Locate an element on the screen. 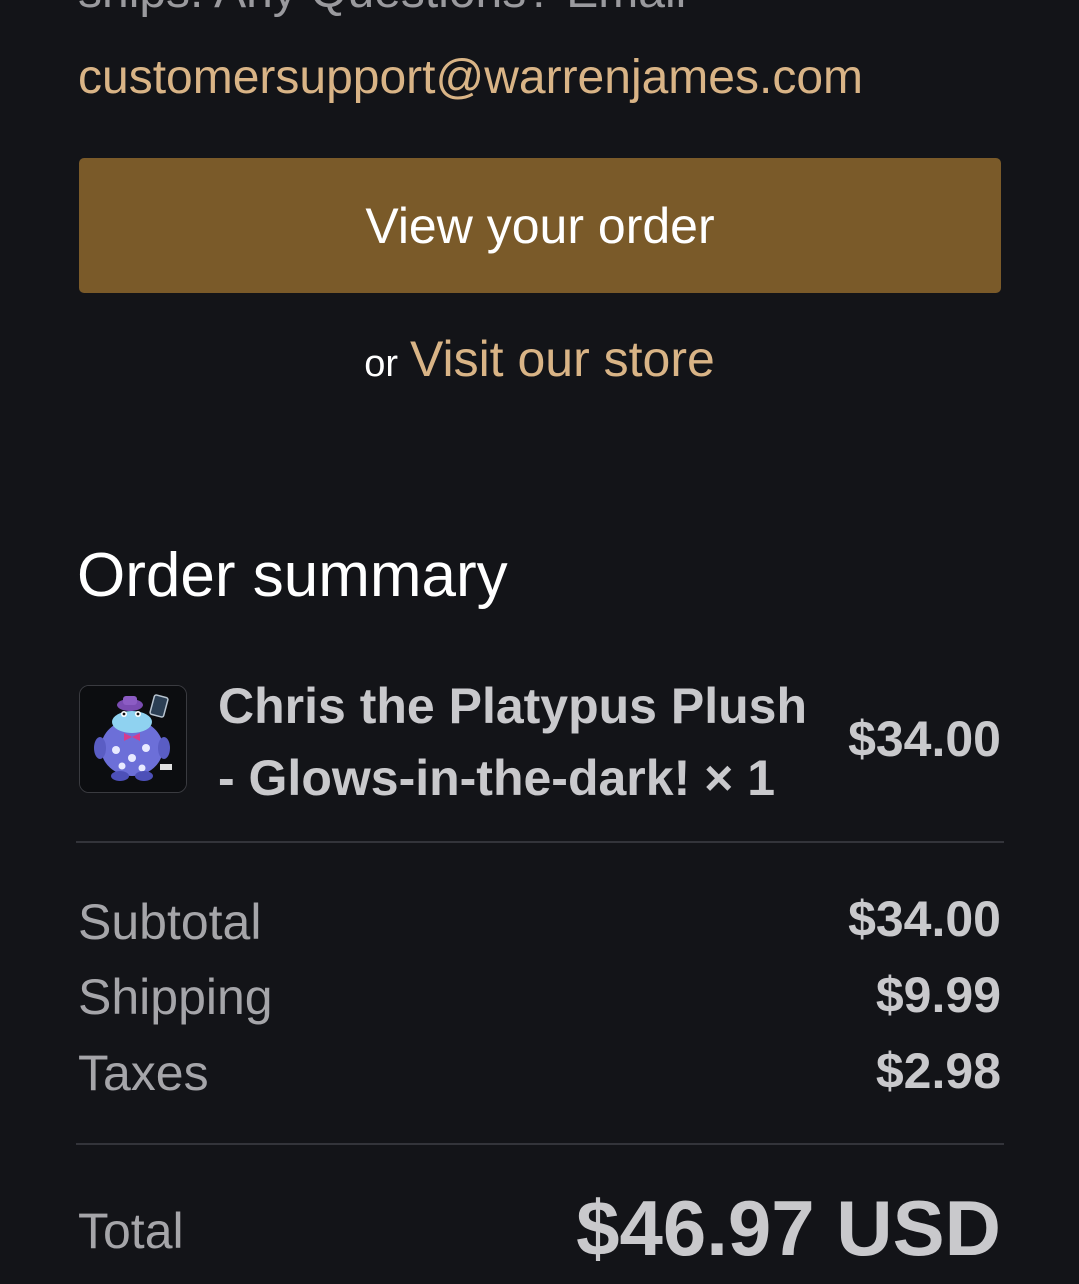 This screenshot has height=1284, width=1079. or-text: or is located at coordinates (381, 364).